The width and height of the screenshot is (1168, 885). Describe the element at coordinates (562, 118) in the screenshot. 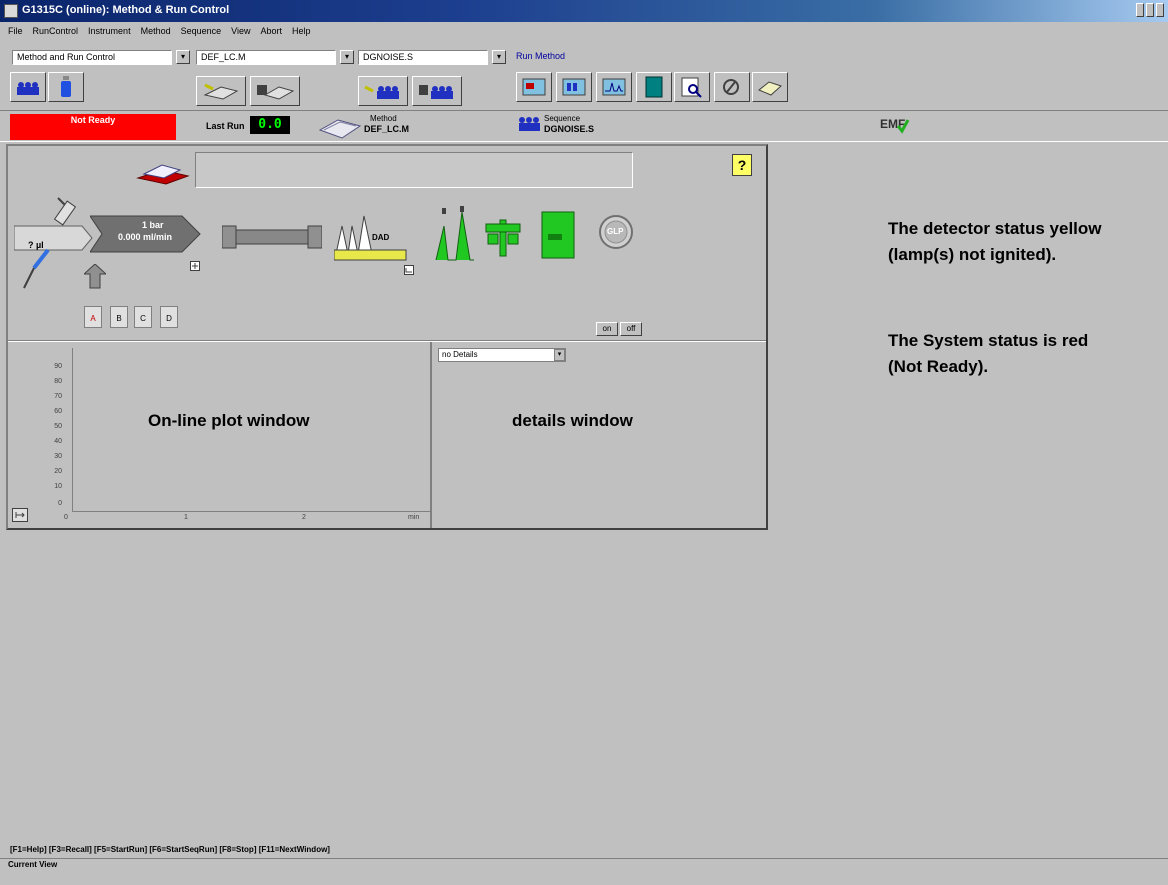

I see `sequence-status-label: Sequence` at that location.